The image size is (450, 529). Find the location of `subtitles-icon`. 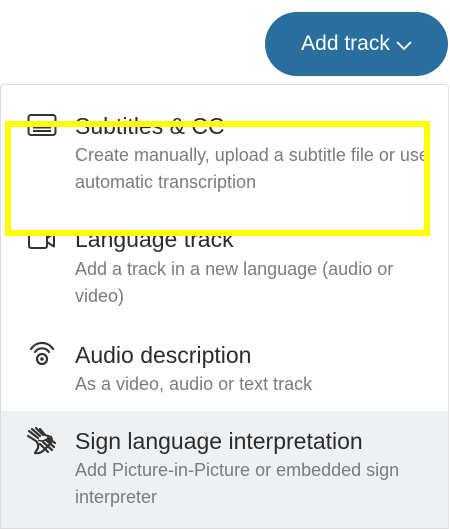

subtitles-icon is located at coordinates (42, 125).